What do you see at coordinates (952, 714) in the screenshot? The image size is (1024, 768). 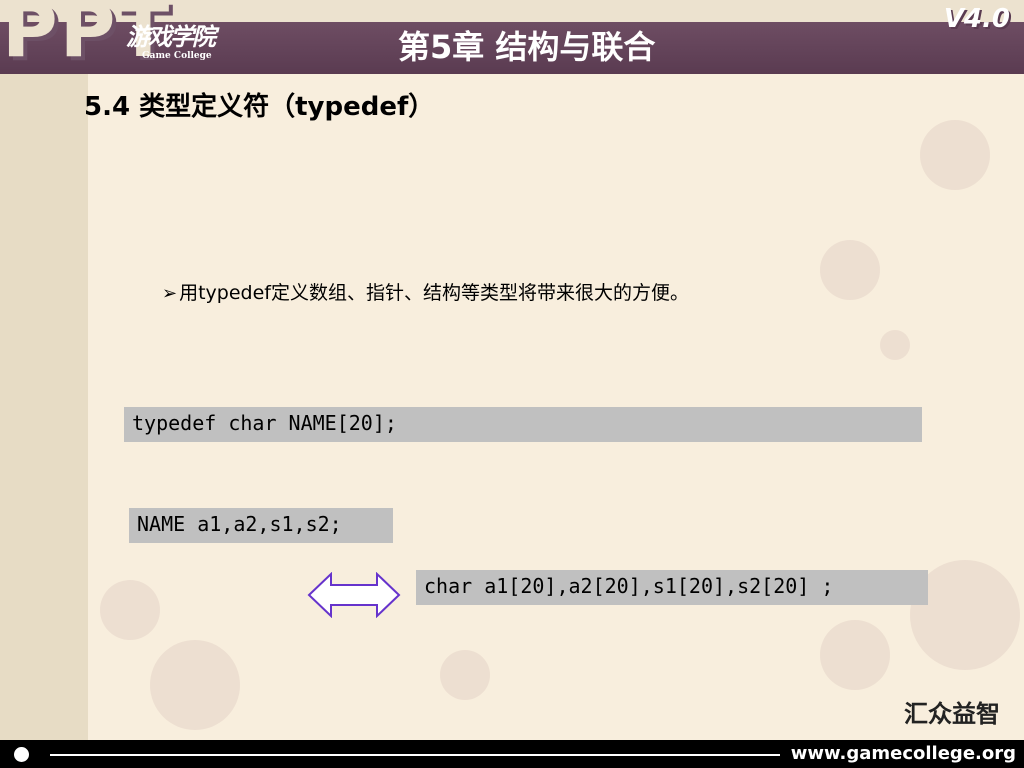 I see `brand-logo: 汇众益智` at bounding box center [952, 714].